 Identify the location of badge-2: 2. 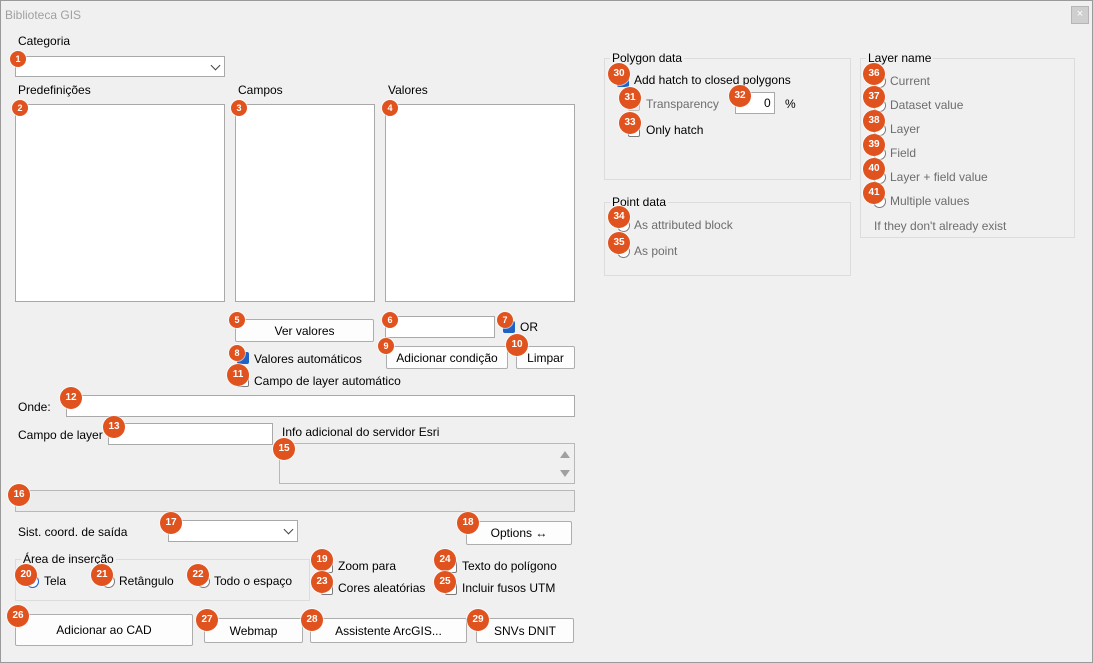
(20, 108).